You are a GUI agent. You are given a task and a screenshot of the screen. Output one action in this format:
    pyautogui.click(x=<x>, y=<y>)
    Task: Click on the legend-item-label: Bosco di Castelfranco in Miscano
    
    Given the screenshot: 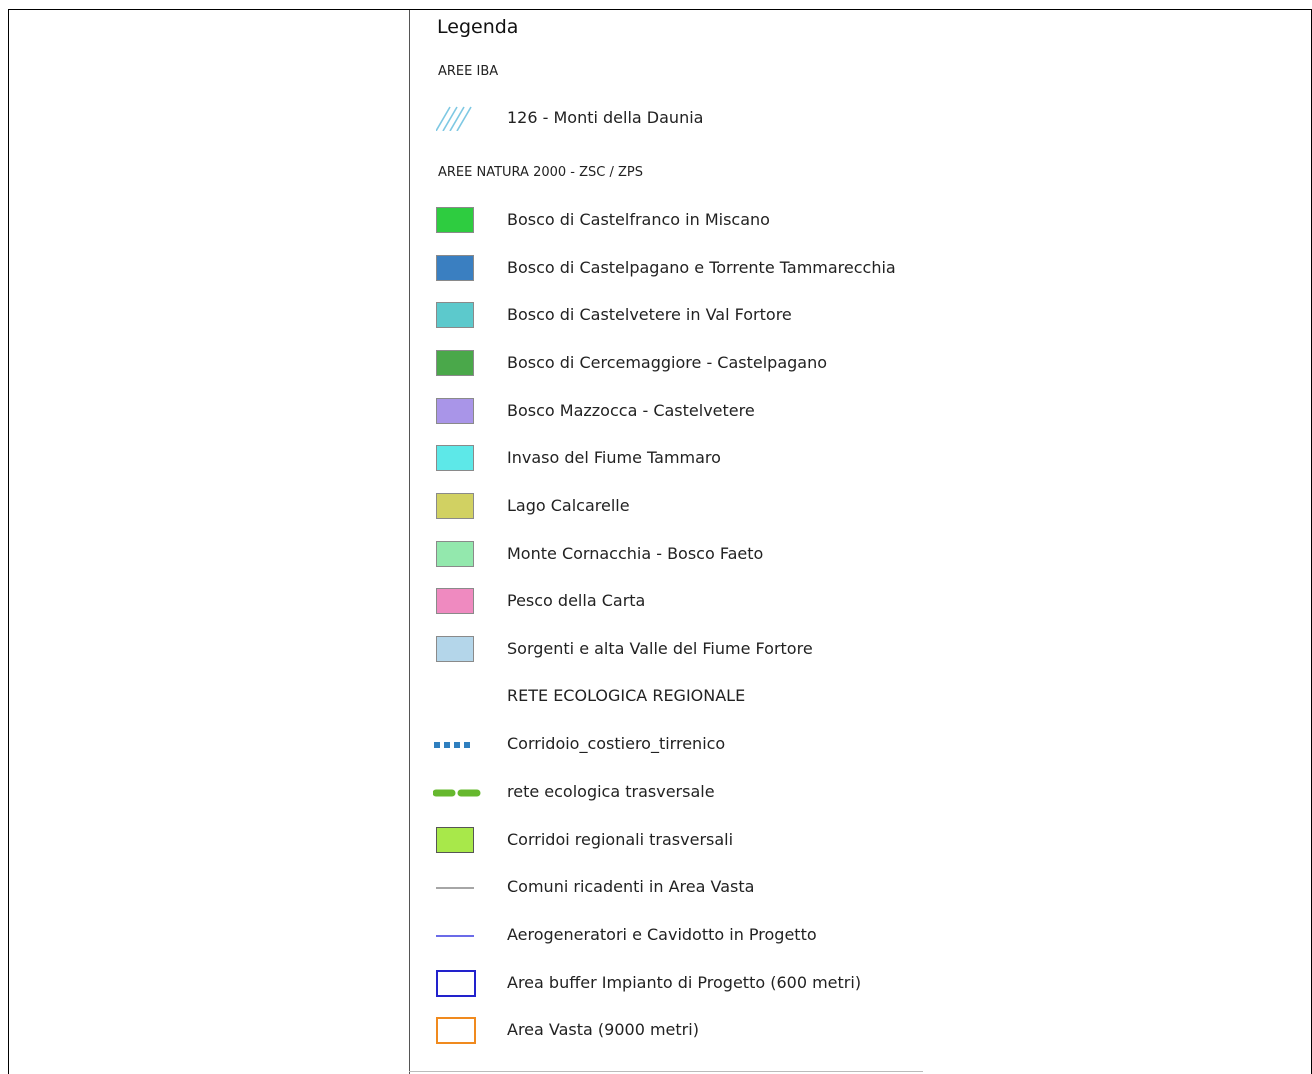 What is the action you would take?
    pyautogui.click(x=638, y=219)
    